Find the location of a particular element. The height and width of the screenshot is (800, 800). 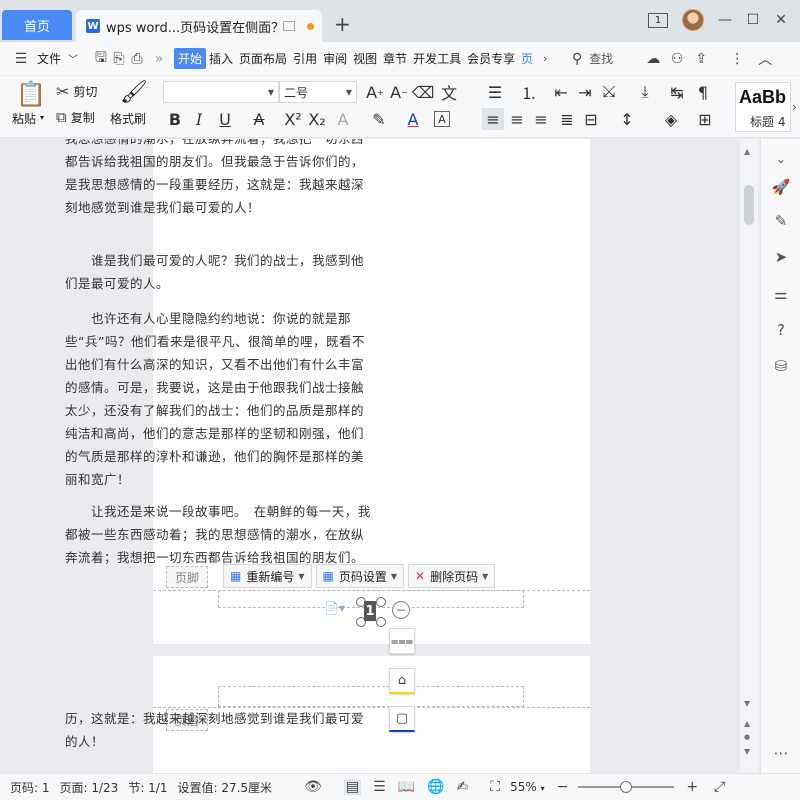

print-icon: ⎙ is located at coordinates (137, 59).